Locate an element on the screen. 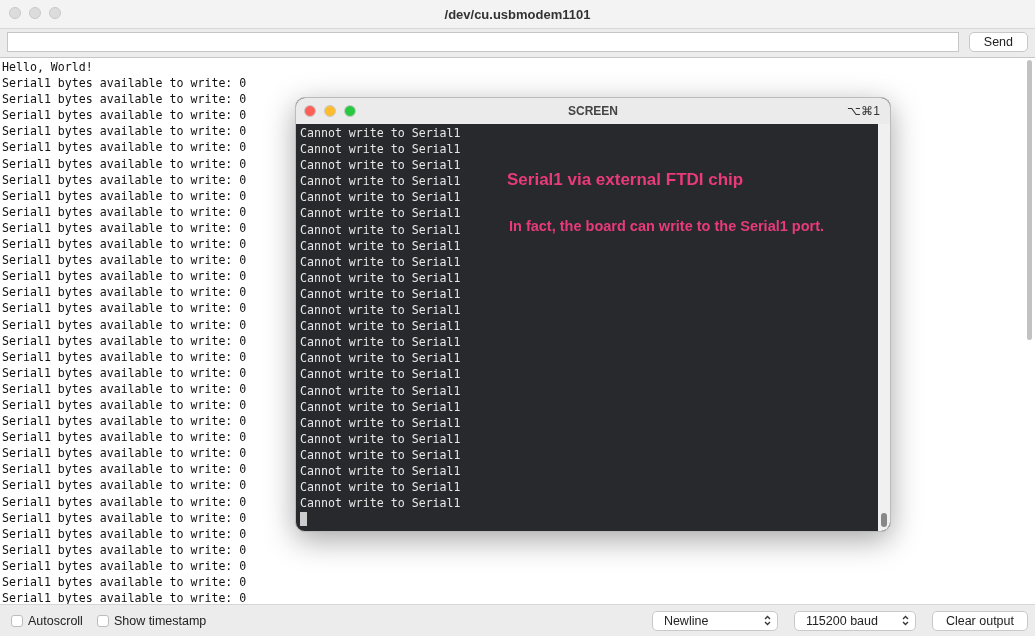 This screenshot has width=1035, height=636. checkbox-label: Autoscroll is located at coordinates (55, 620).